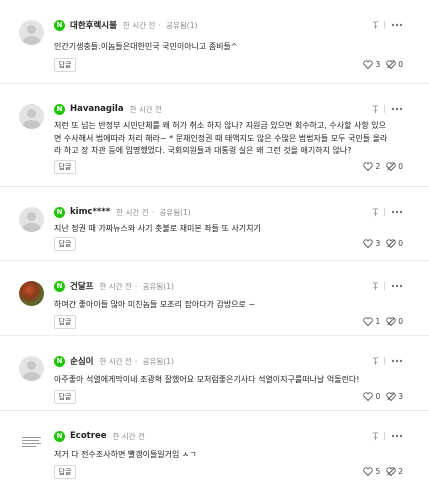 Image resolution: width=429 pixels, height=499 pixels. What do you see at coordinates (383, 396) in the screenshot?
I see `vote-controls: 0 3` at bounding box center [383, 396].